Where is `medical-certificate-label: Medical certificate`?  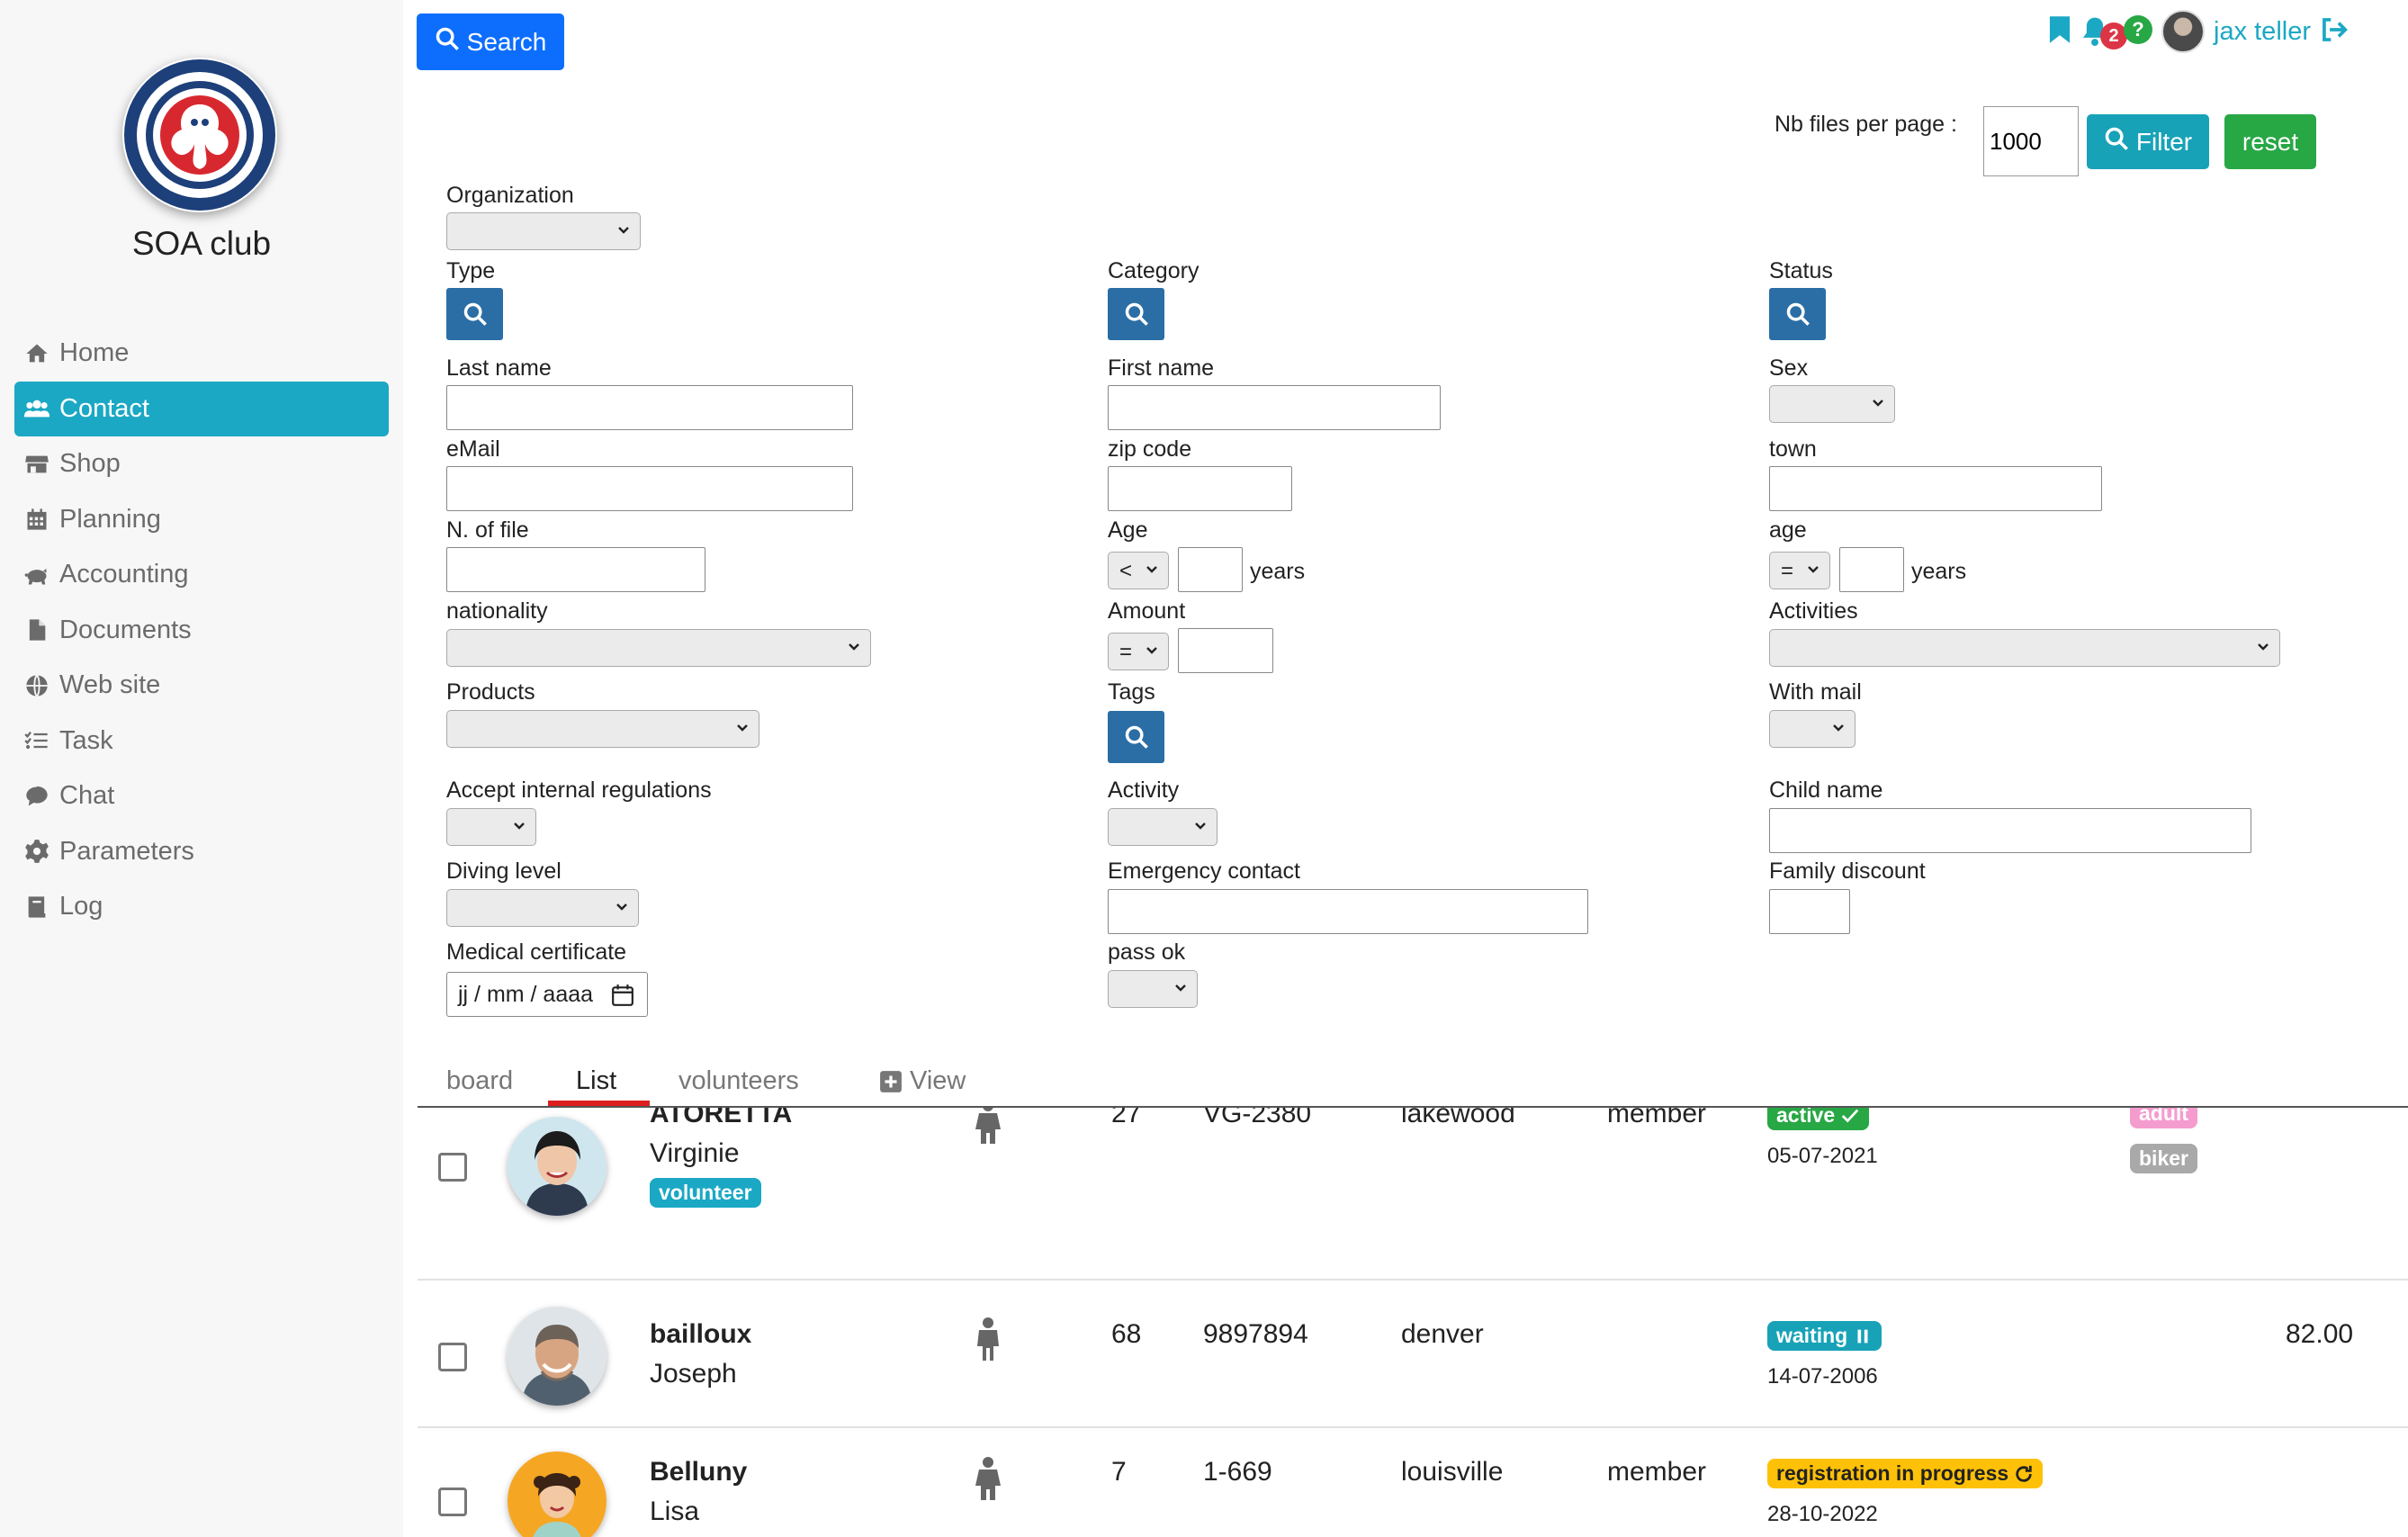 medical-certificate-label: Medical certificate is located at coordinates (536, 952).